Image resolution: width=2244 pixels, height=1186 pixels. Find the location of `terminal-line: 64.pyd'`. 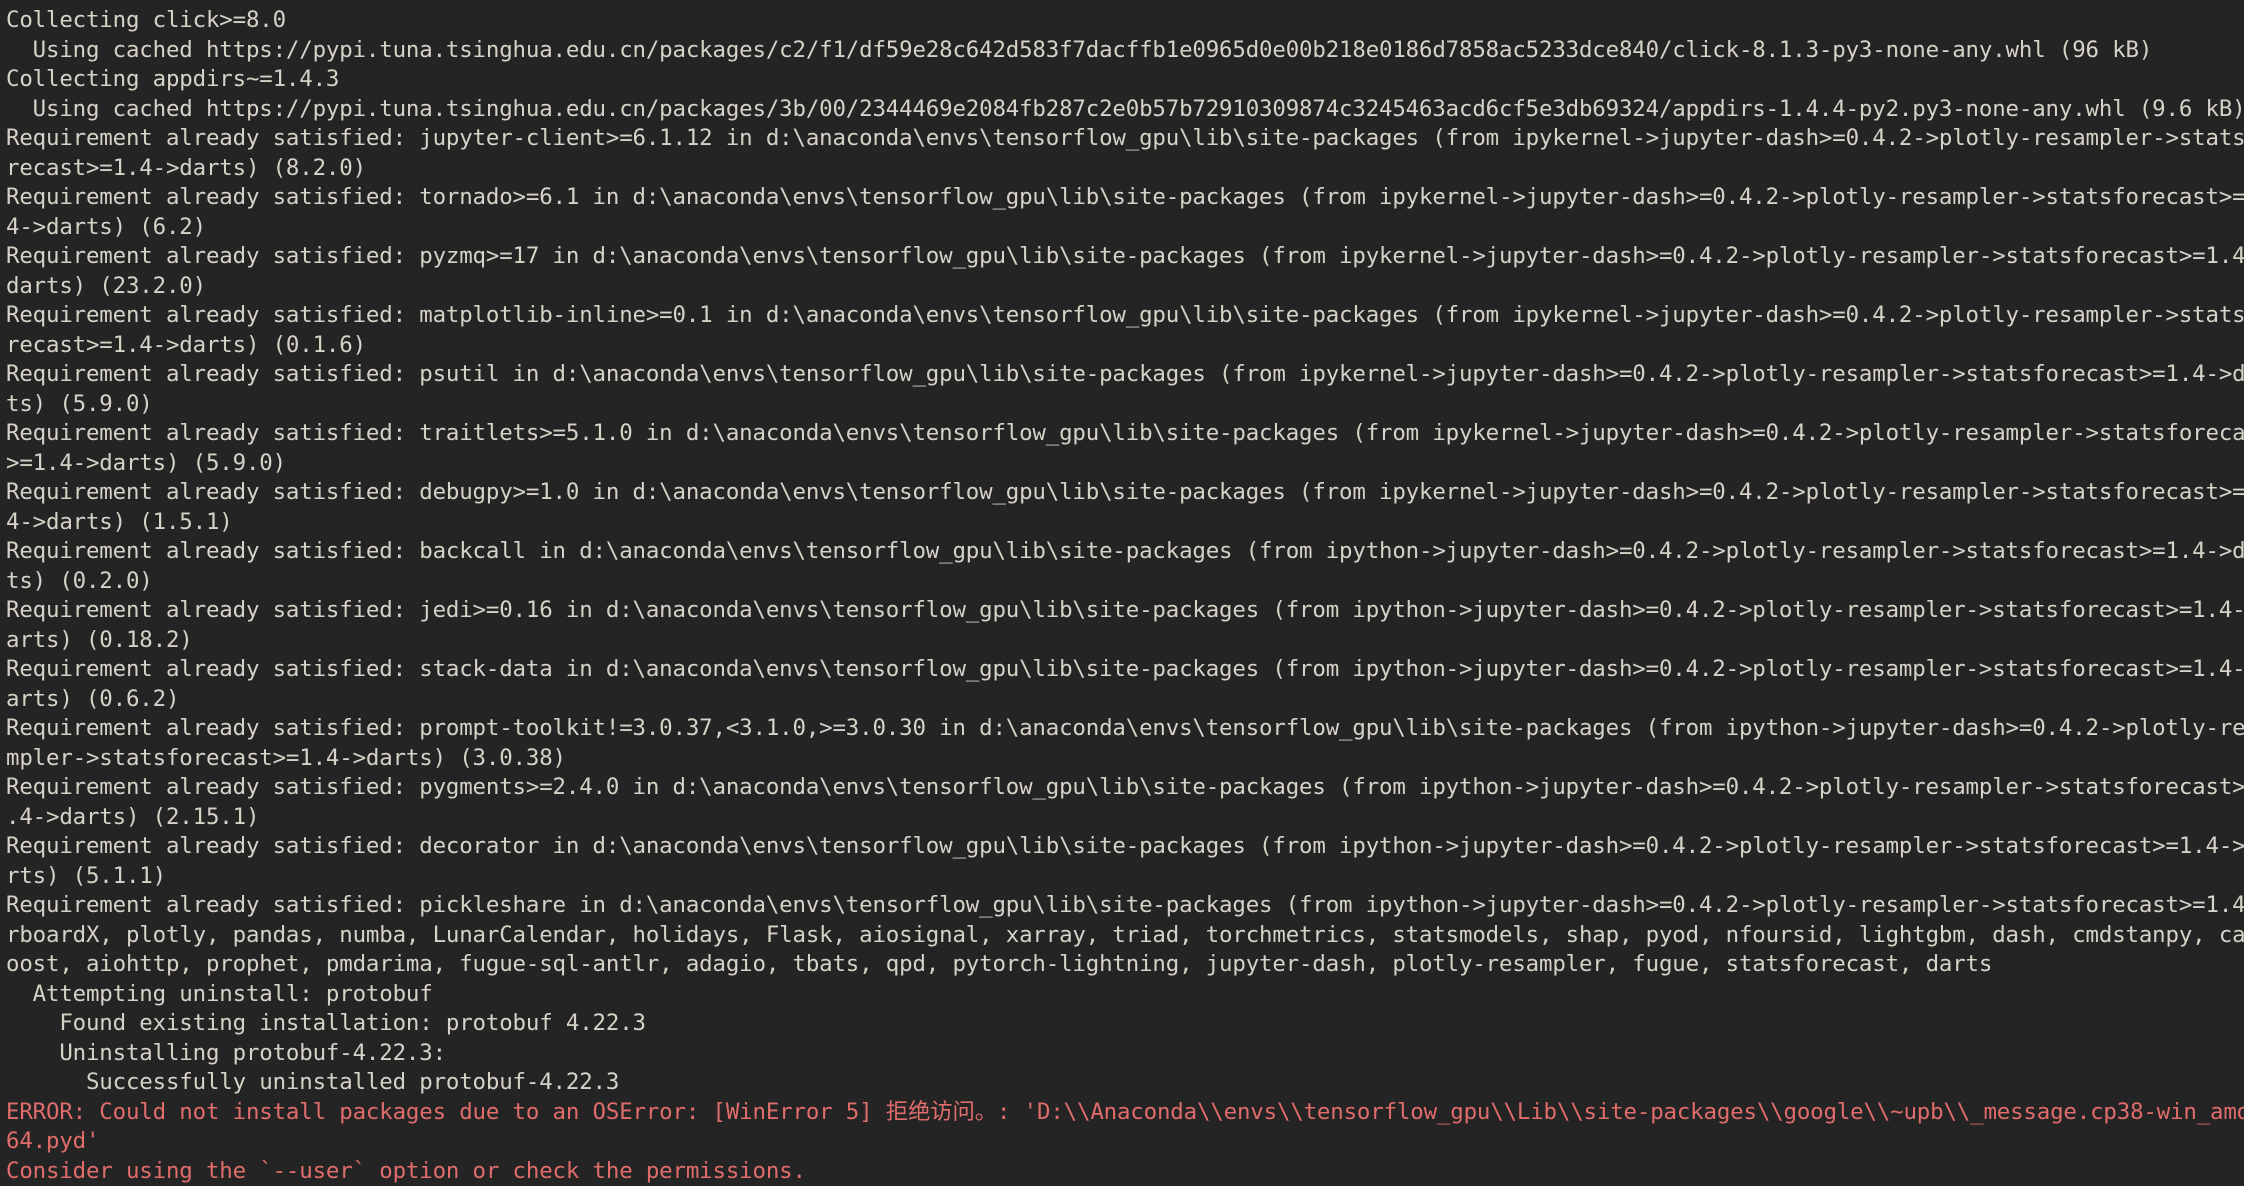

terminal-line: 64.pyd' is located at coordinates (1122, 1142).